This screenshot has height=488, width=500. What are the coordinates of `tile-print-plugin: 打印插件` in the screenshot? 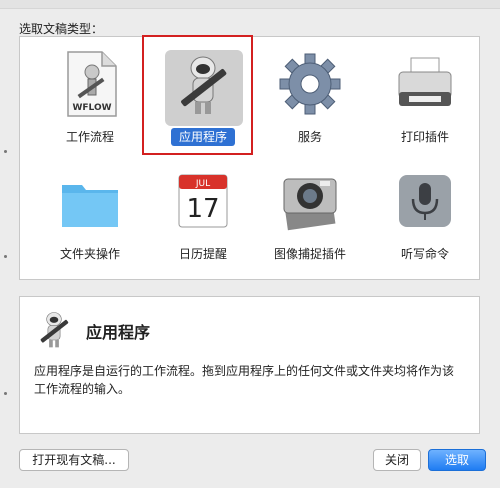 It's located at (425, 101).